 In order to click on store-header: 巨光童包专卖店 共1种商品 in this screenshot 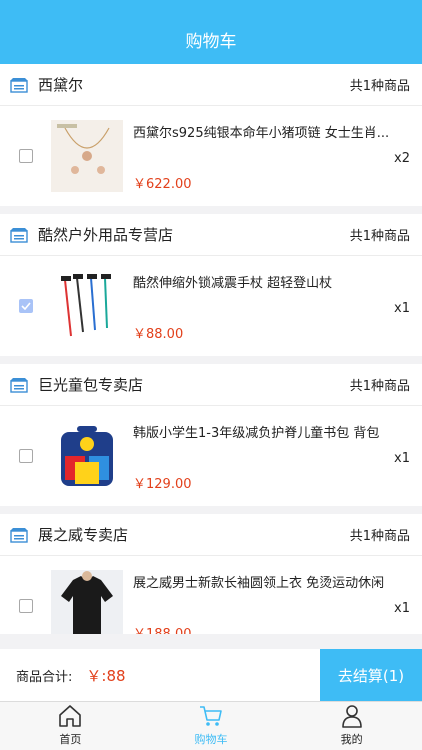, I will do `click(211, 385)`.